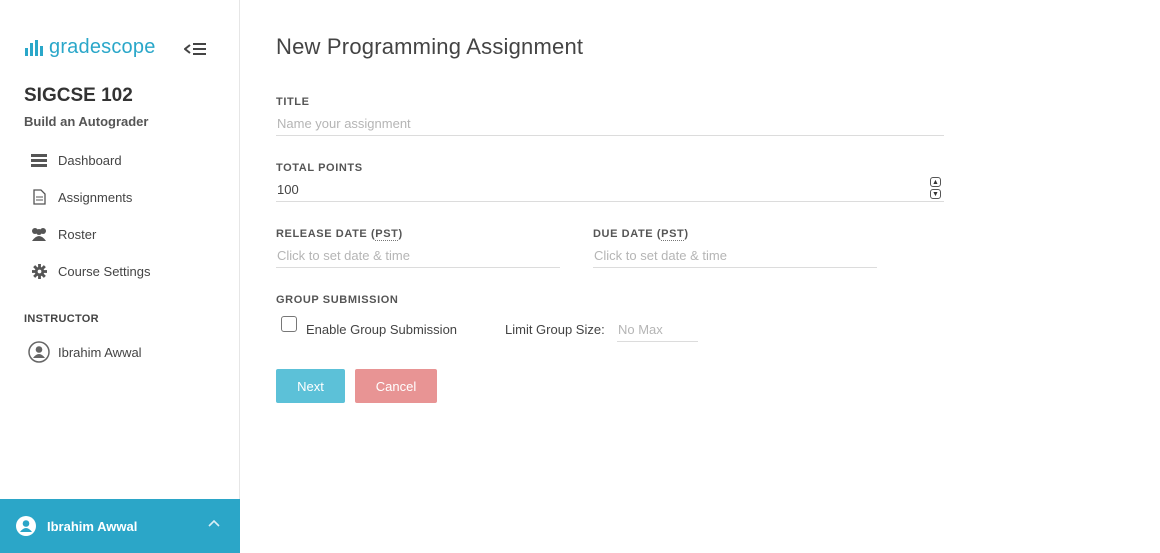 This screenshot has width=1160, height=553. I want to click on release-date-label: RELEASE DATE (PST), so click(339, 234).